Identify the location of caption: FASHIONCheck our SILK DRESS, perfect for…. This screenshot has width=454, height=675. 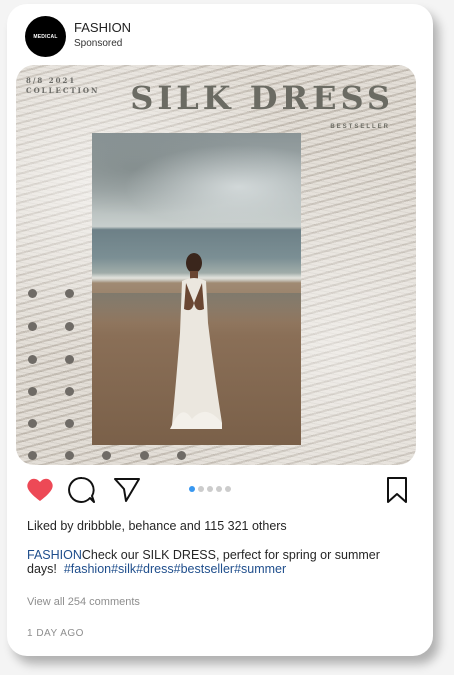
(217, 562).